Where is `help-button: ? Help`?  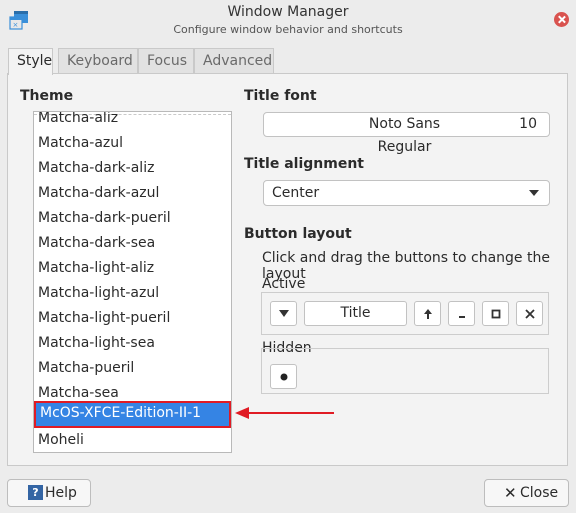 help-button: ? Help is located at coordinates (49, 493).